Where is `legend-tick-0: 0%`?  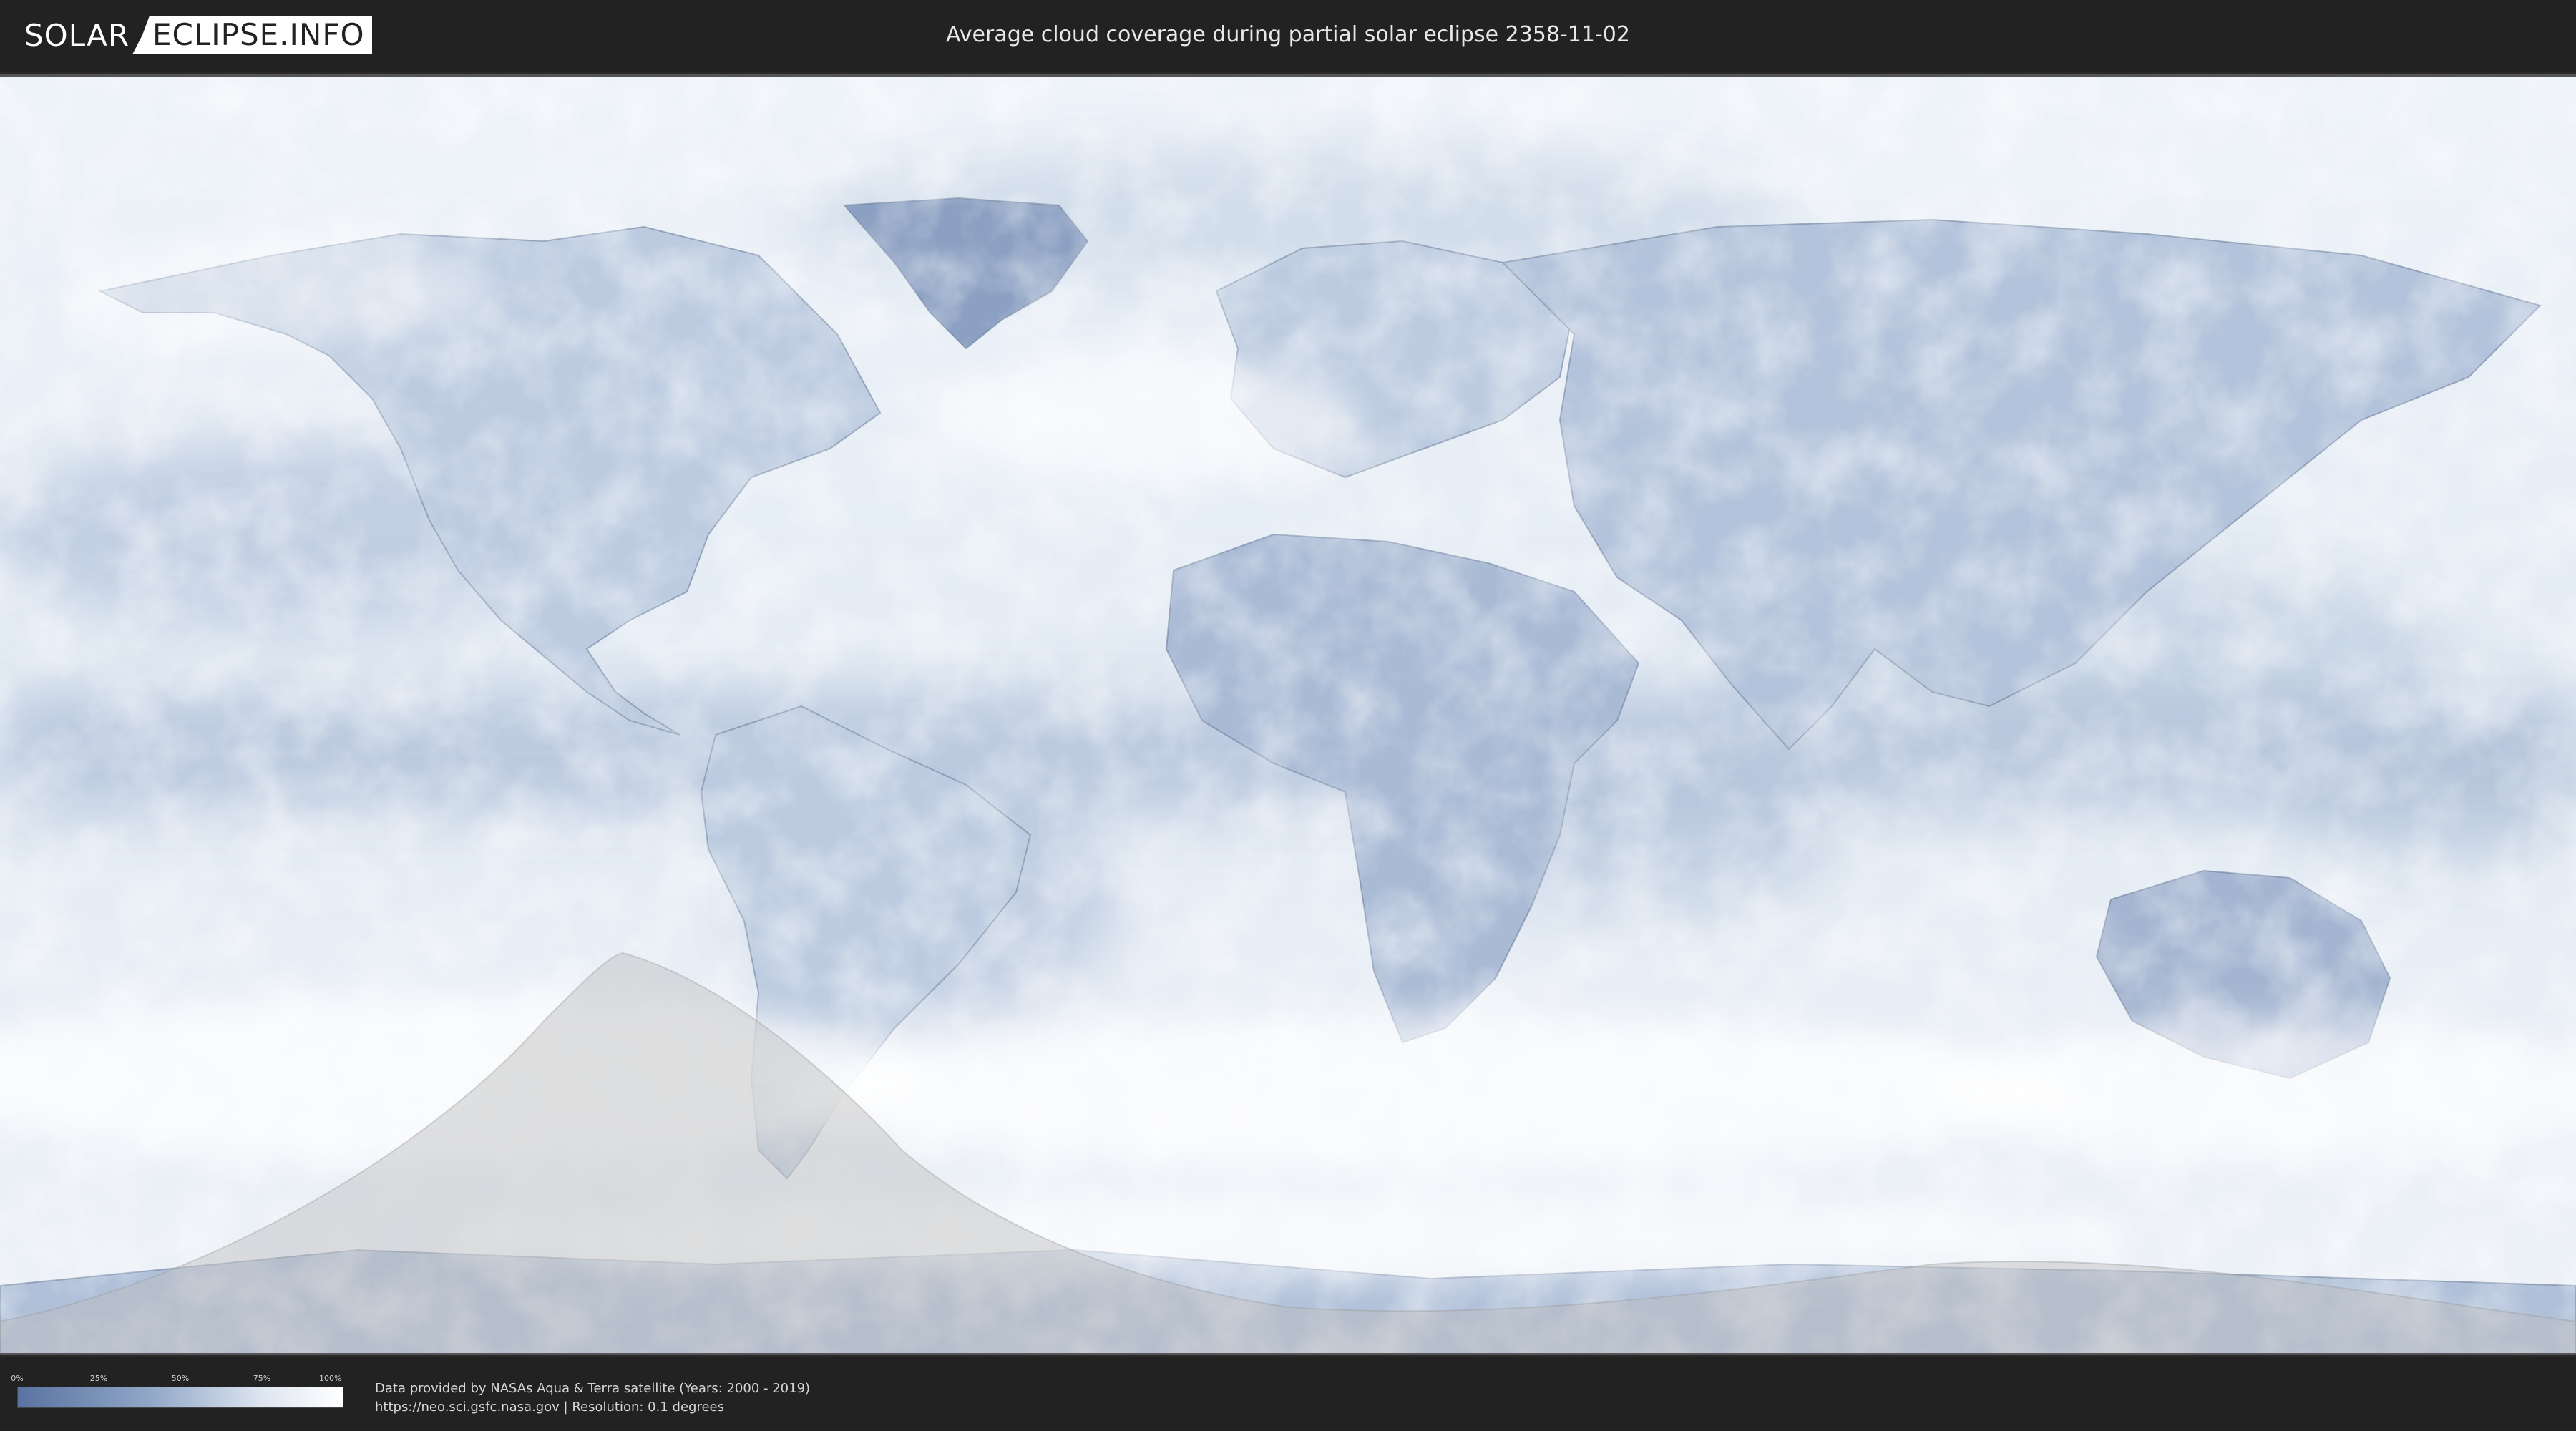
legend-tick-0: 0% is located at coordinates (17, 1378).